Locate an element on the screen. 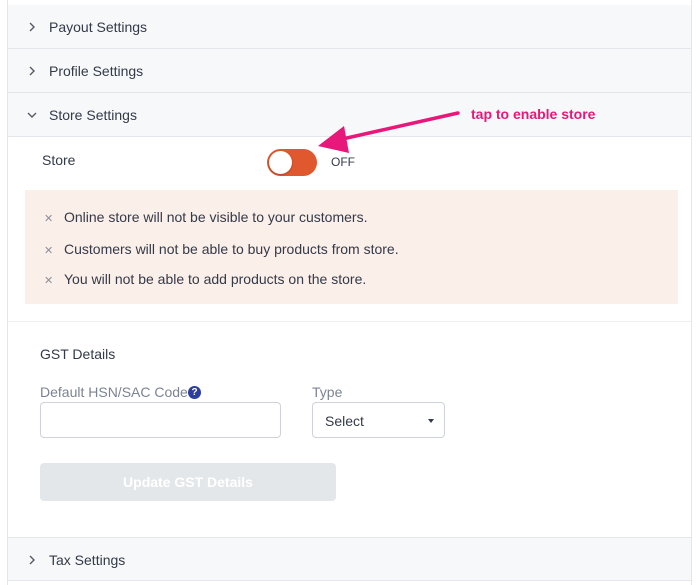  accordion-title: Payout Settings is located at coordinates (98, 27).